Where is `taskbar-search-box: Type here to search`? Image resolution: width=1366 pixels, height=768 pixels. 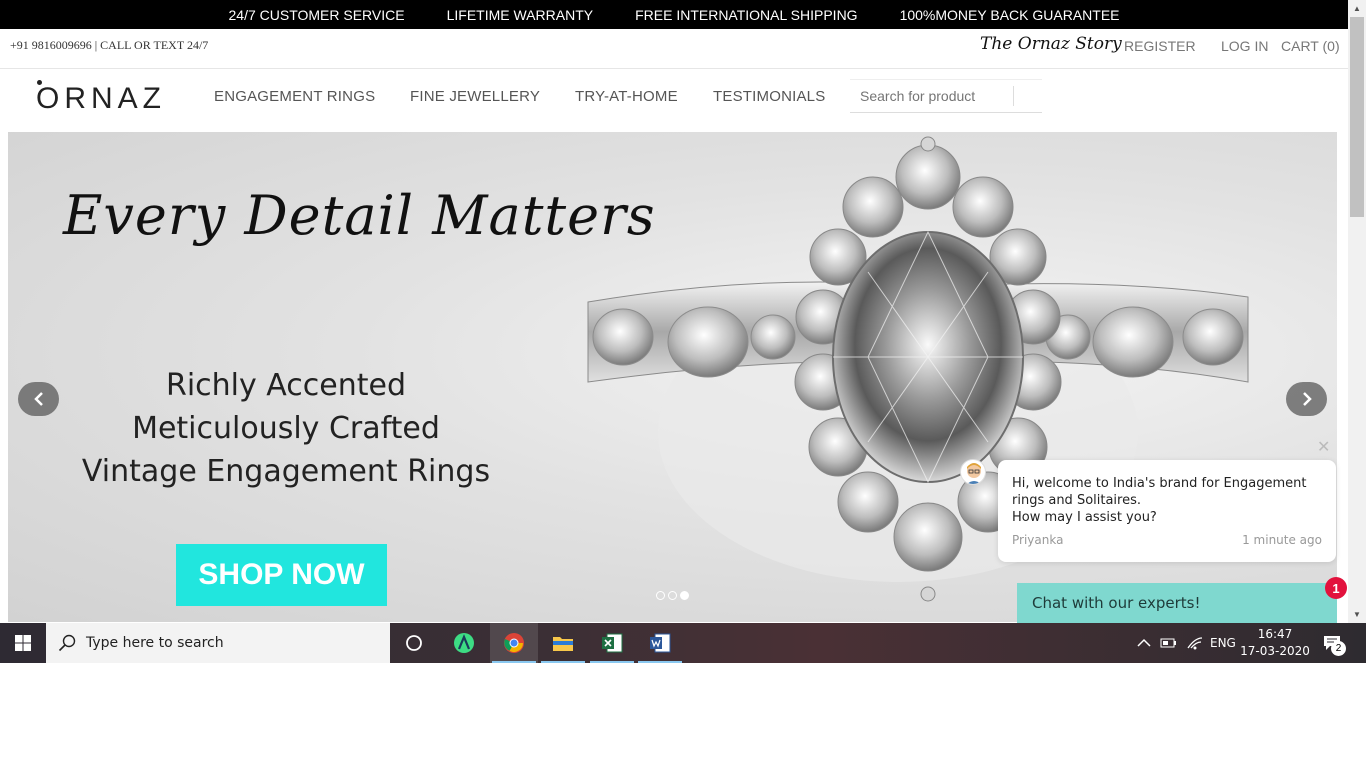
taskbar-search-box: Type here to search is located at coordinates (218, 643).